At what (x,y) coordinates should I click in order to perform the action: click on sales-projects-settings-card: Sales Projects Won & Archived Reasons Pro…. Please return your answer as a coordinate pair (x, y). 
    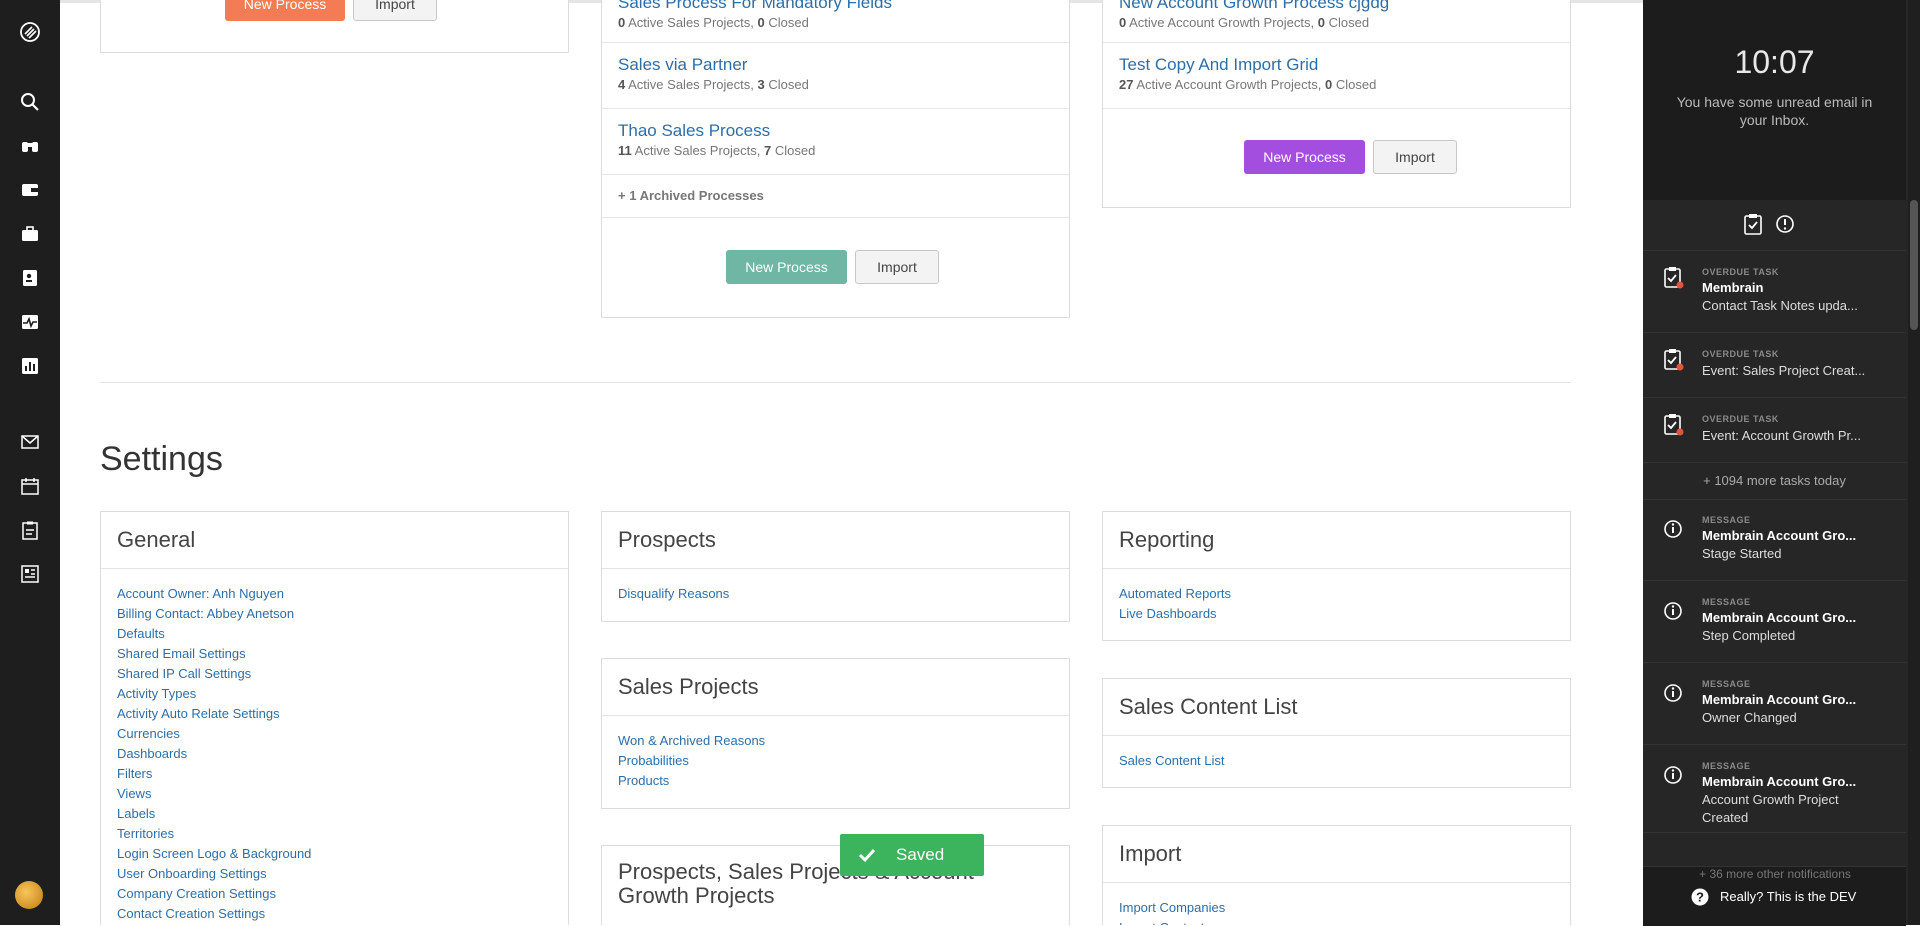
    Looking at the image, I should click on (835, 733).